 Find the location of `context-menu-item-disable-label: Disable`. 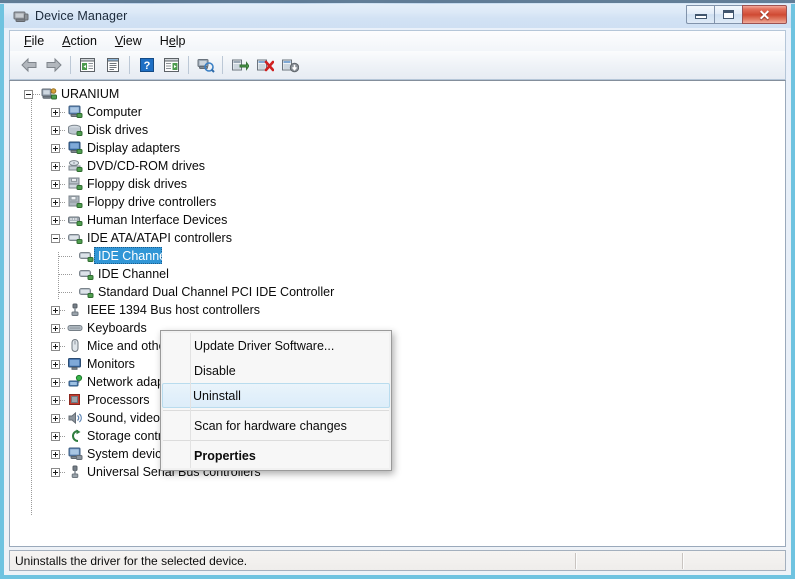

context-menu-item-disable-label: Disable is located at coordinates (215, 370).